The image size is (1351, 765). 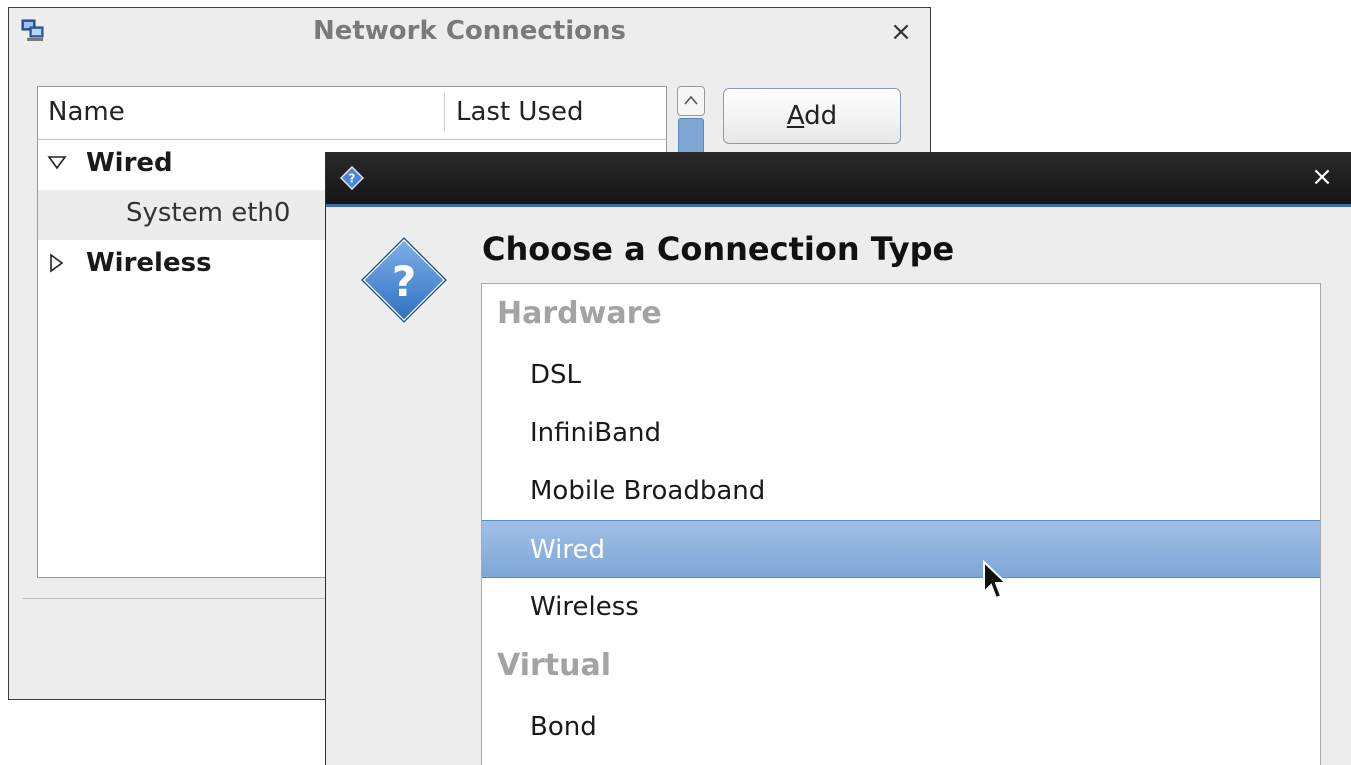 I want to click on tree-group-label: Wireless, so click(x=149, y=263).